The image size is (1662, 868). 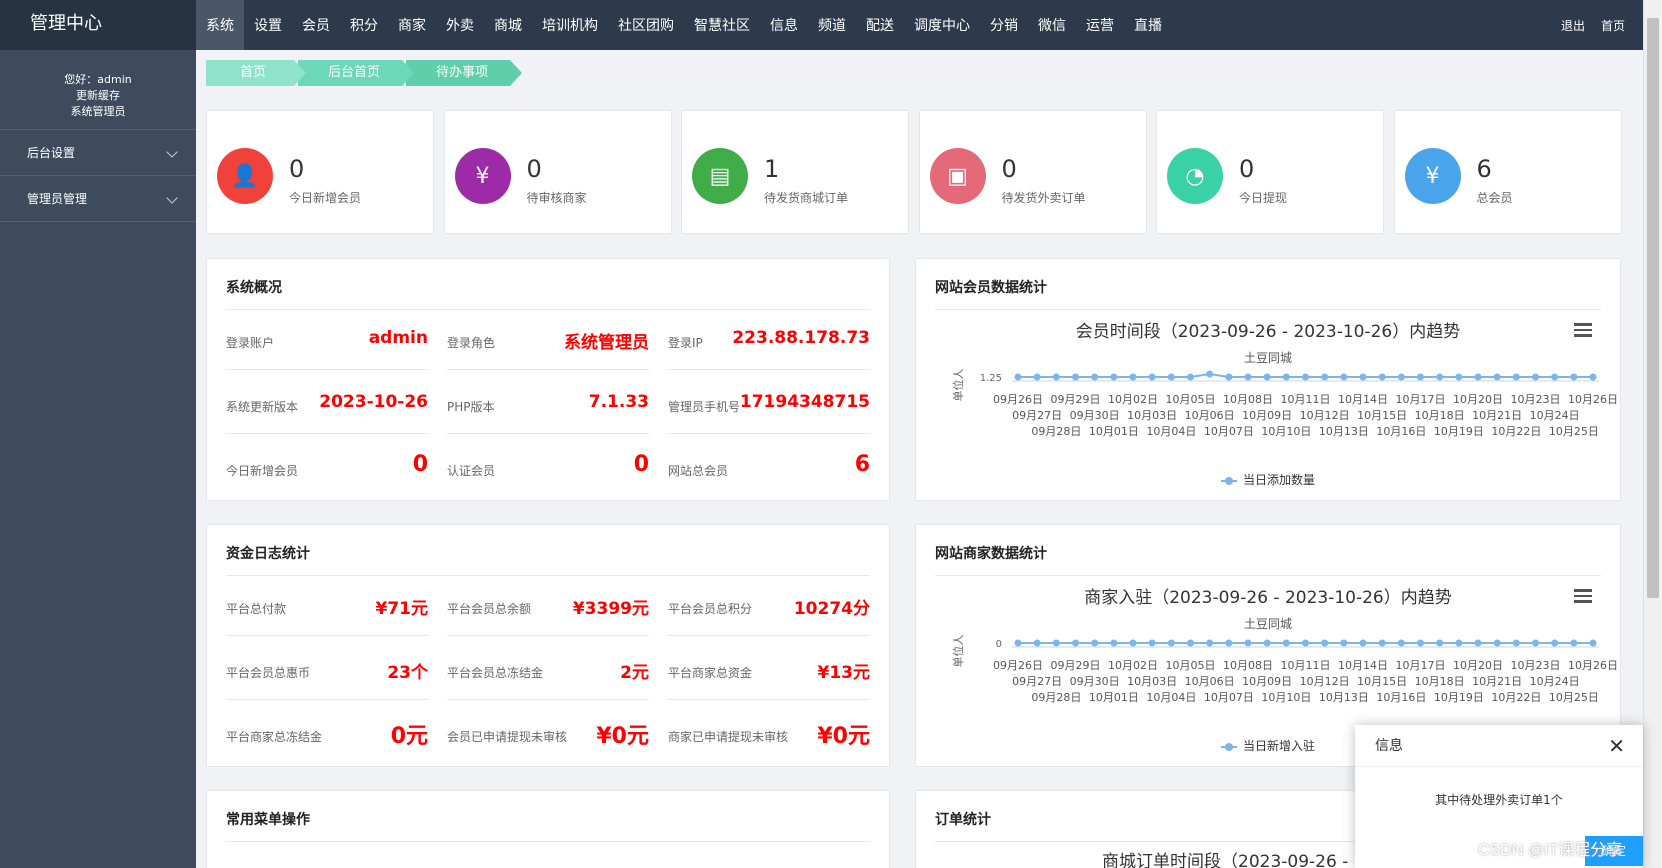 What do you see at coordinates (1613, 25) in the screenshot?
I see `home-link: 首页` at bounding box center [1613, 25].